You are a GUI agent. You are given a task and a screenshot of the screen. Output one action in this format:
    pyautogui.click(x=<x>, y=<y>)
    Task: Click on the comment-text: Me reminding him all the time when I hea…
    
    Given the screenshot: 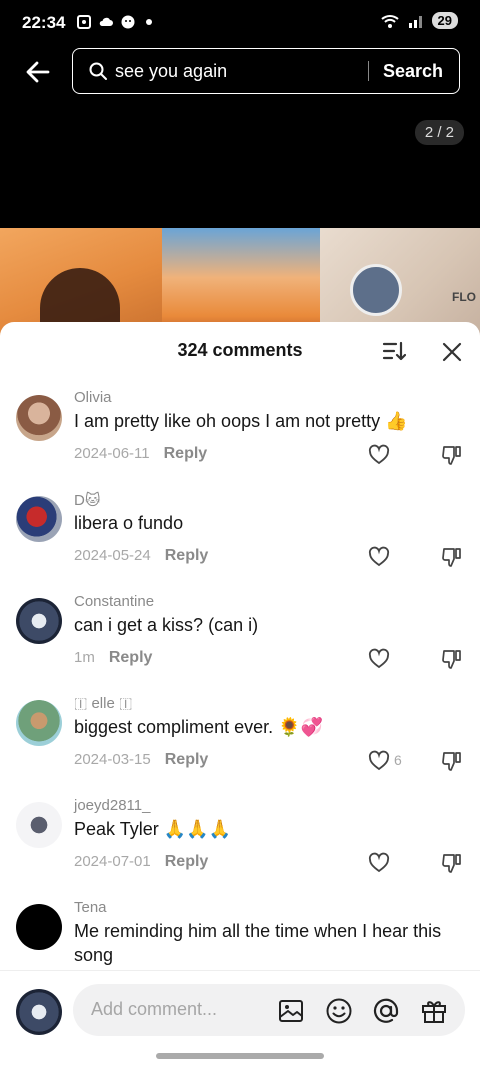 What is the action you would take?
    pyautogui.click(x=258, y=943)
    